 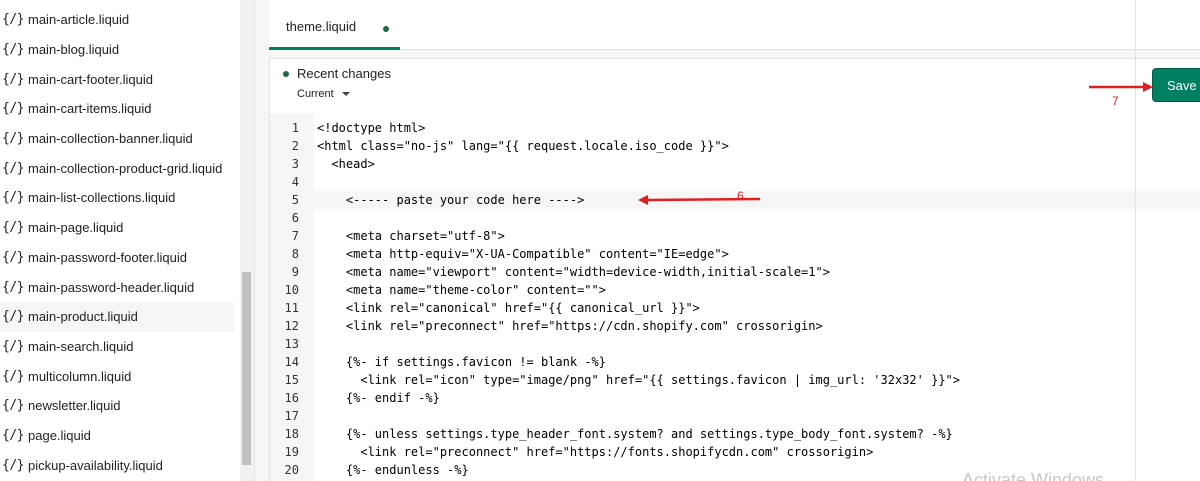 I want to click on code-text: <head>, so click(x=346, y=164).